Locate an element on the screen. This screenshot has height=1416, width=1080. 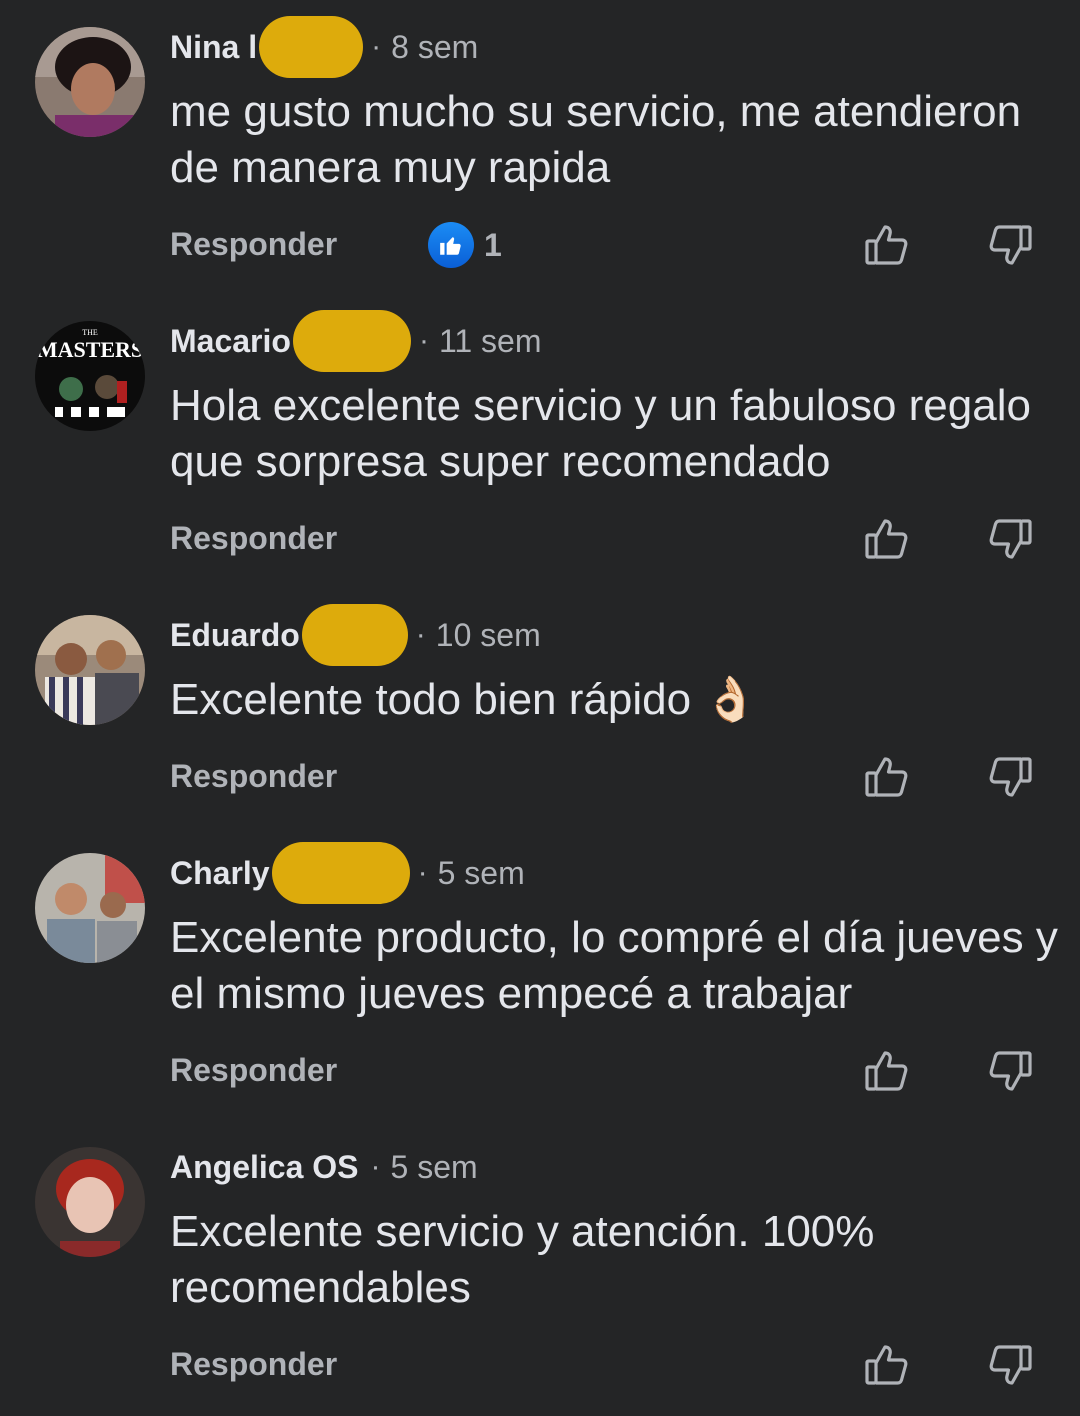
timestamp: 10 sem is located at coordinates (488, 635).